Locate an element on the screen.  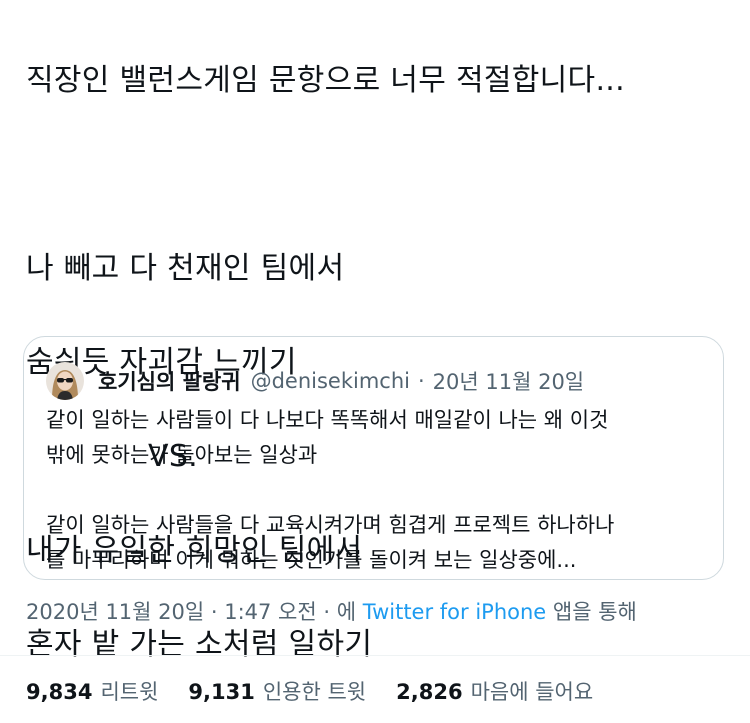
quoted-line: 같이 일하는 사람들을 다 교육시켜가며 힘겹게 프로젝트 하나하나 is located at coordinates (330, 525).